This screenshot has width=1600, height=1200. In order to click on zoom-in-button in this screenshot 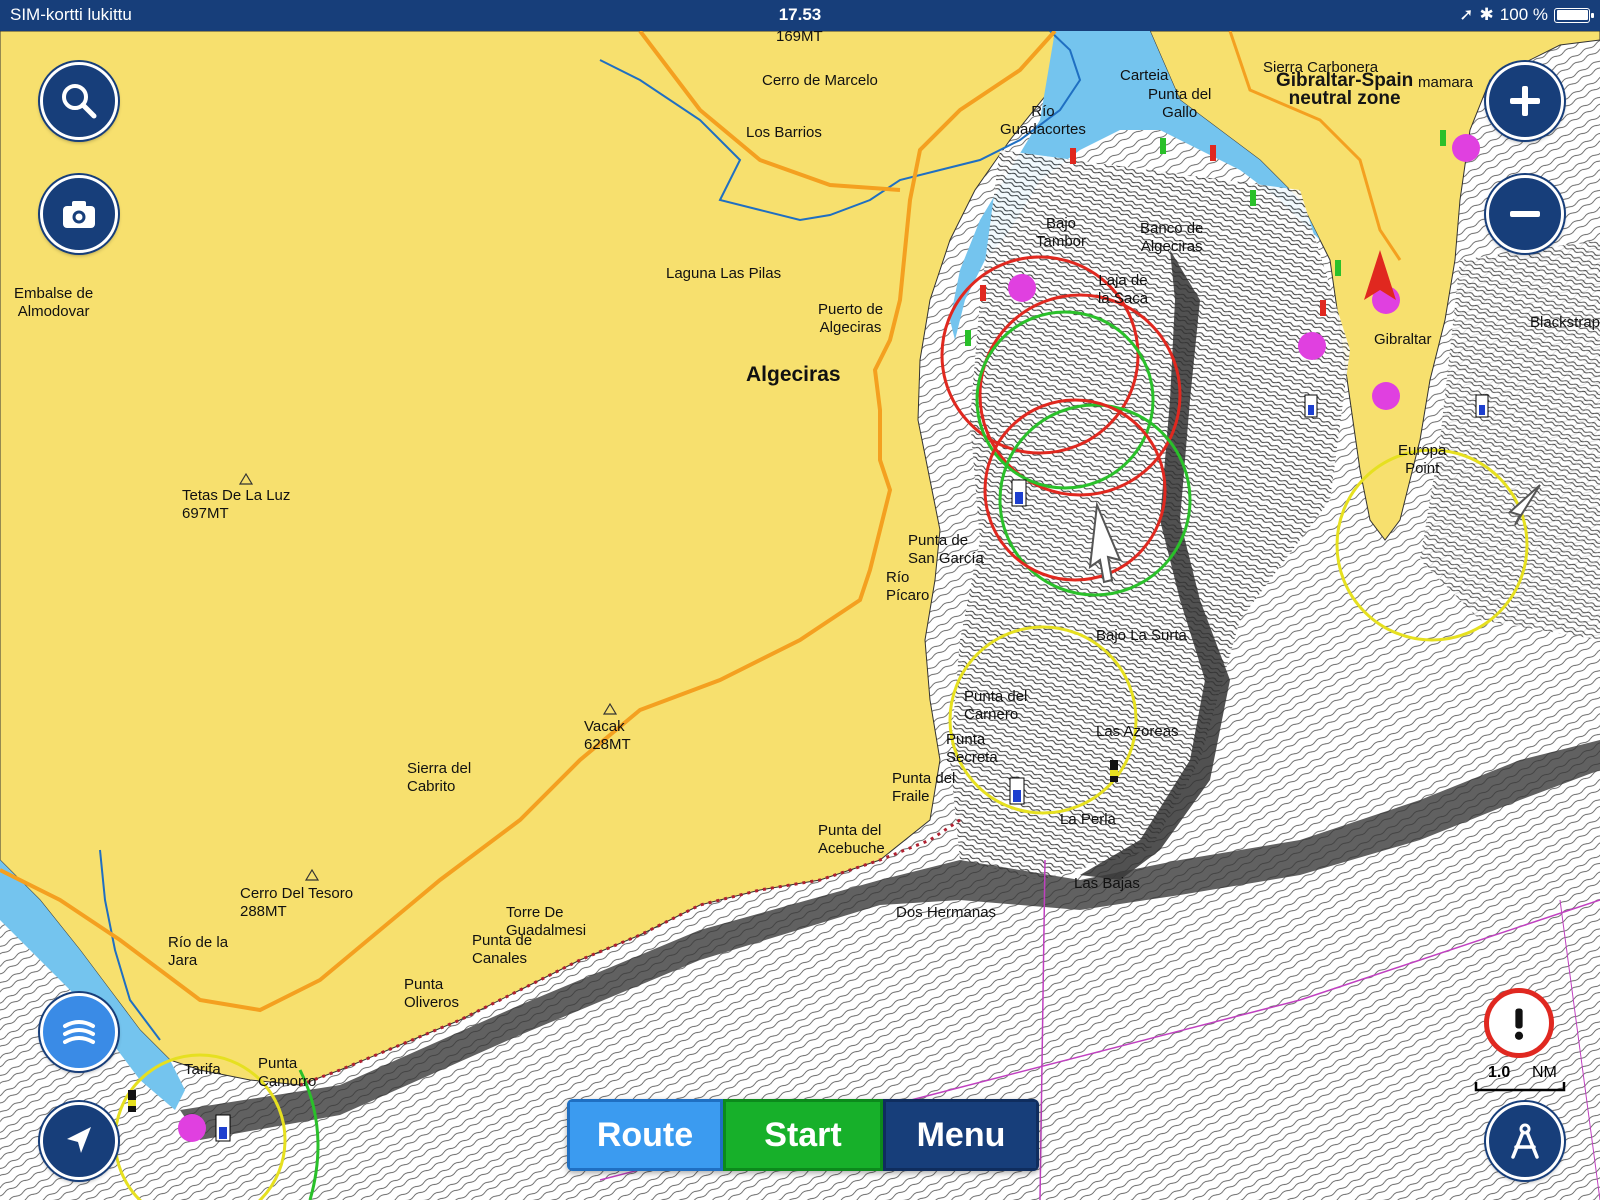, I will do `click(1525, 101)`.